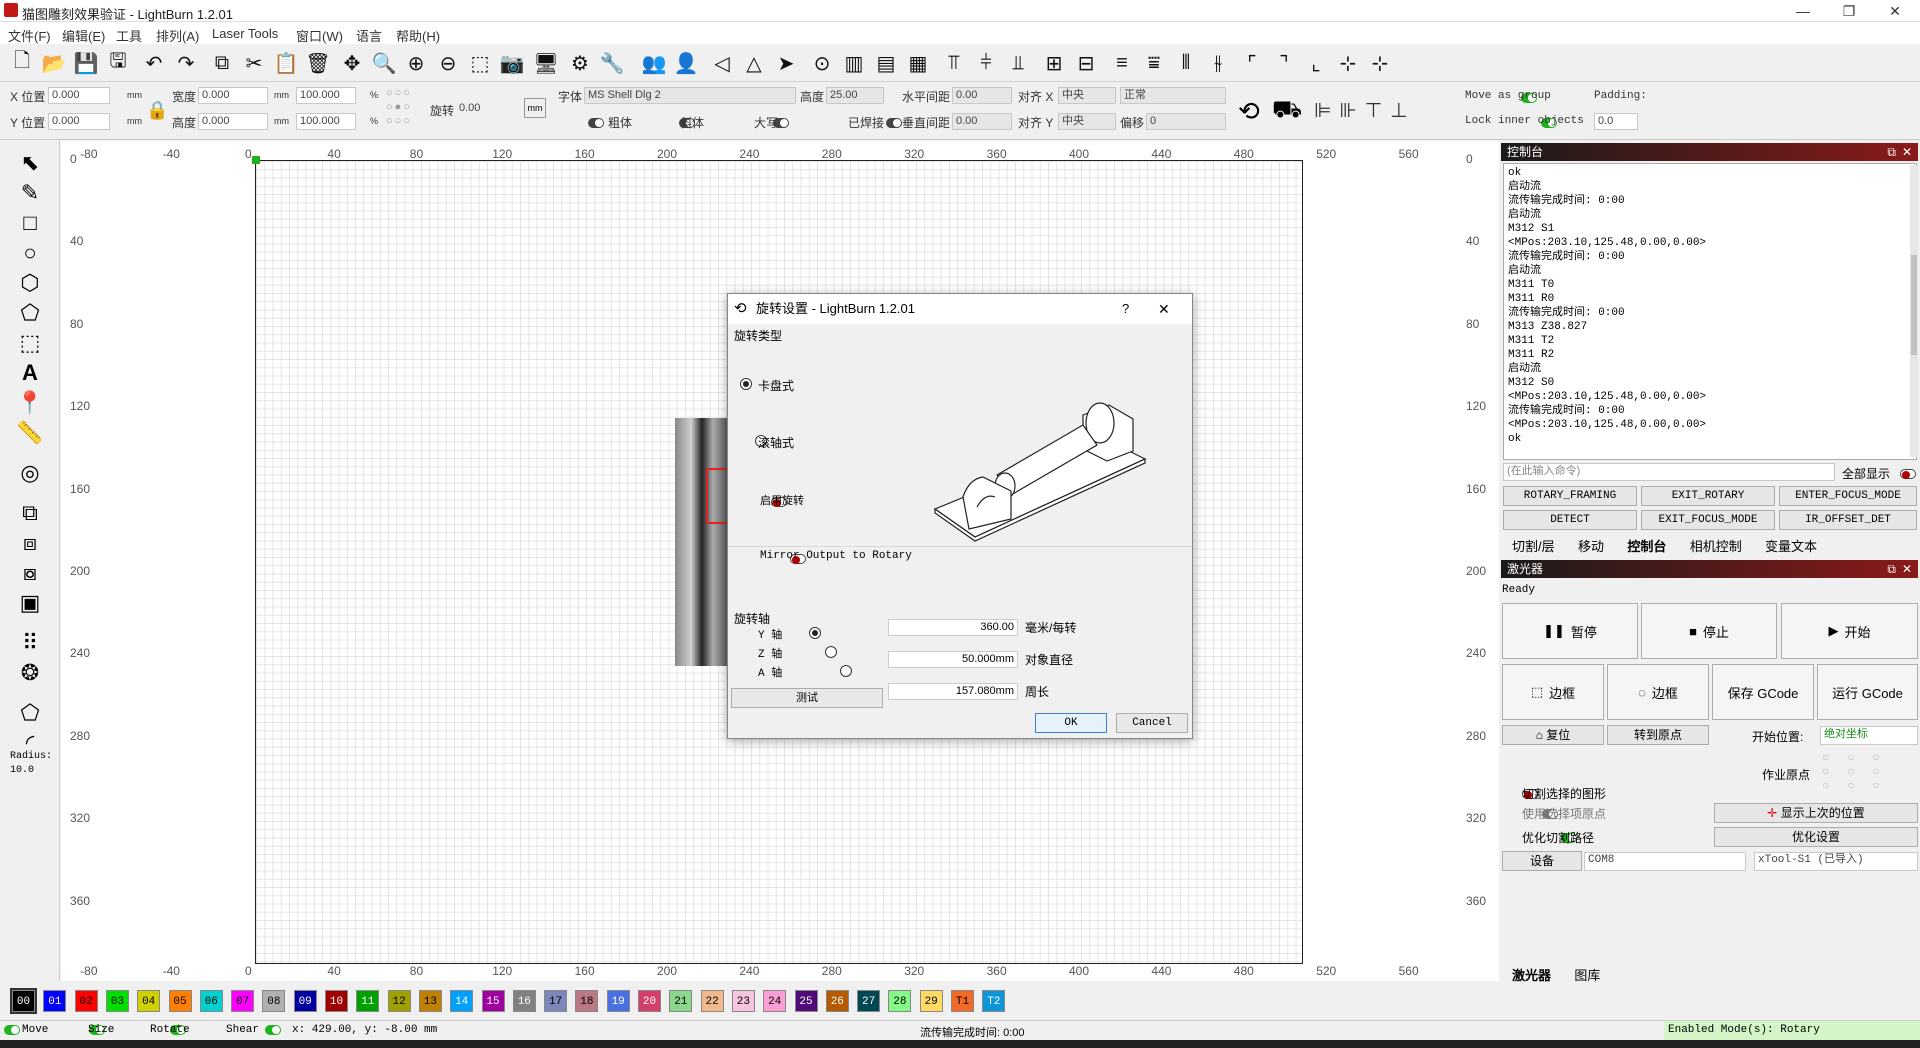 This screenshot has width=1920, height=1048. Describe the element at coordinates (1908, 474) in the screenshot. I see `show-all-toggle` at that location.